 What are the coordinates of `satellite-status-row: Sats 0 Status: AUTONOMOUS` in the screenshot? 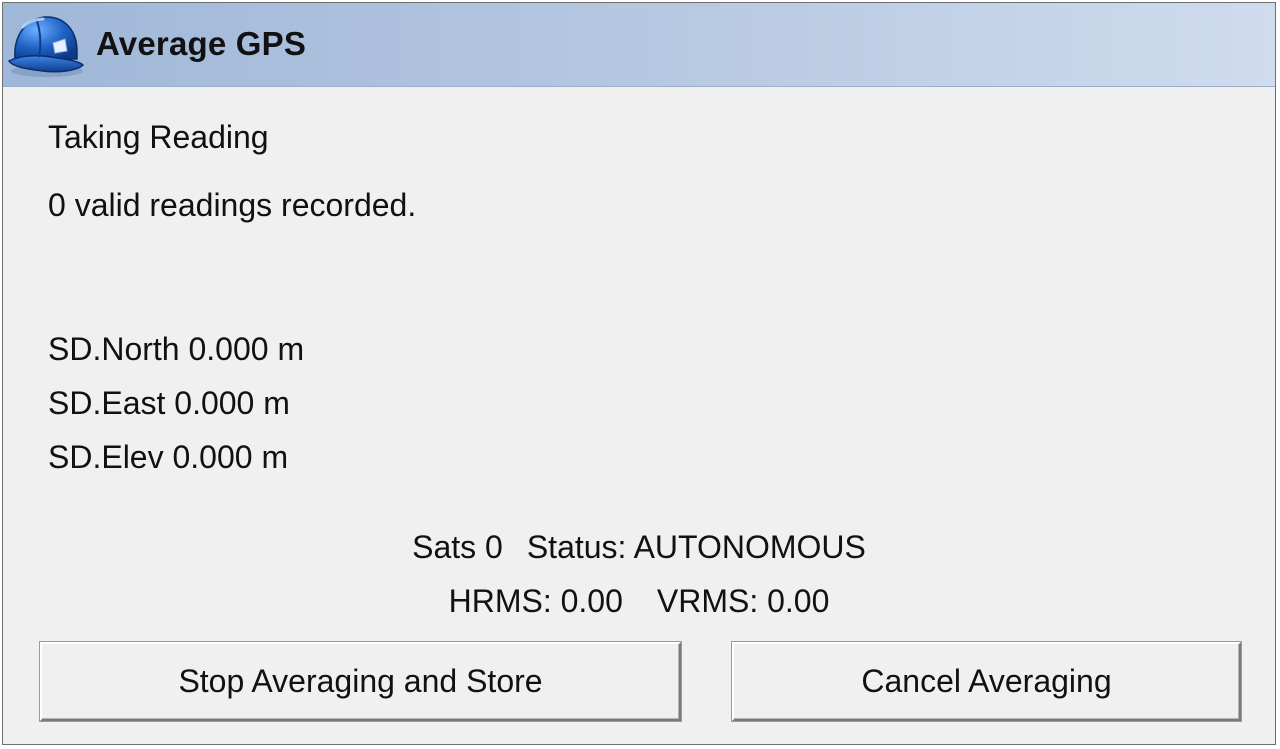 It's located at (639, 547).